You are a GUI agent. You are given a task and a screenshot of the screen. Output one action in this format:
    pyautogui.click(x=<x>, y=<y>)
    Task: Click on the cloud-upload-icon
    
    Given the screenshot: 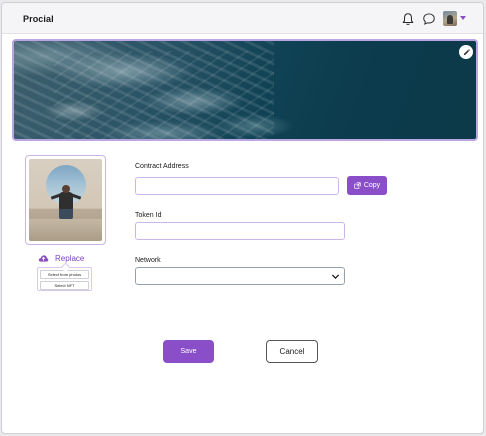 What is the action you would take?
    pyautogui.click(x=43, y=258)
    